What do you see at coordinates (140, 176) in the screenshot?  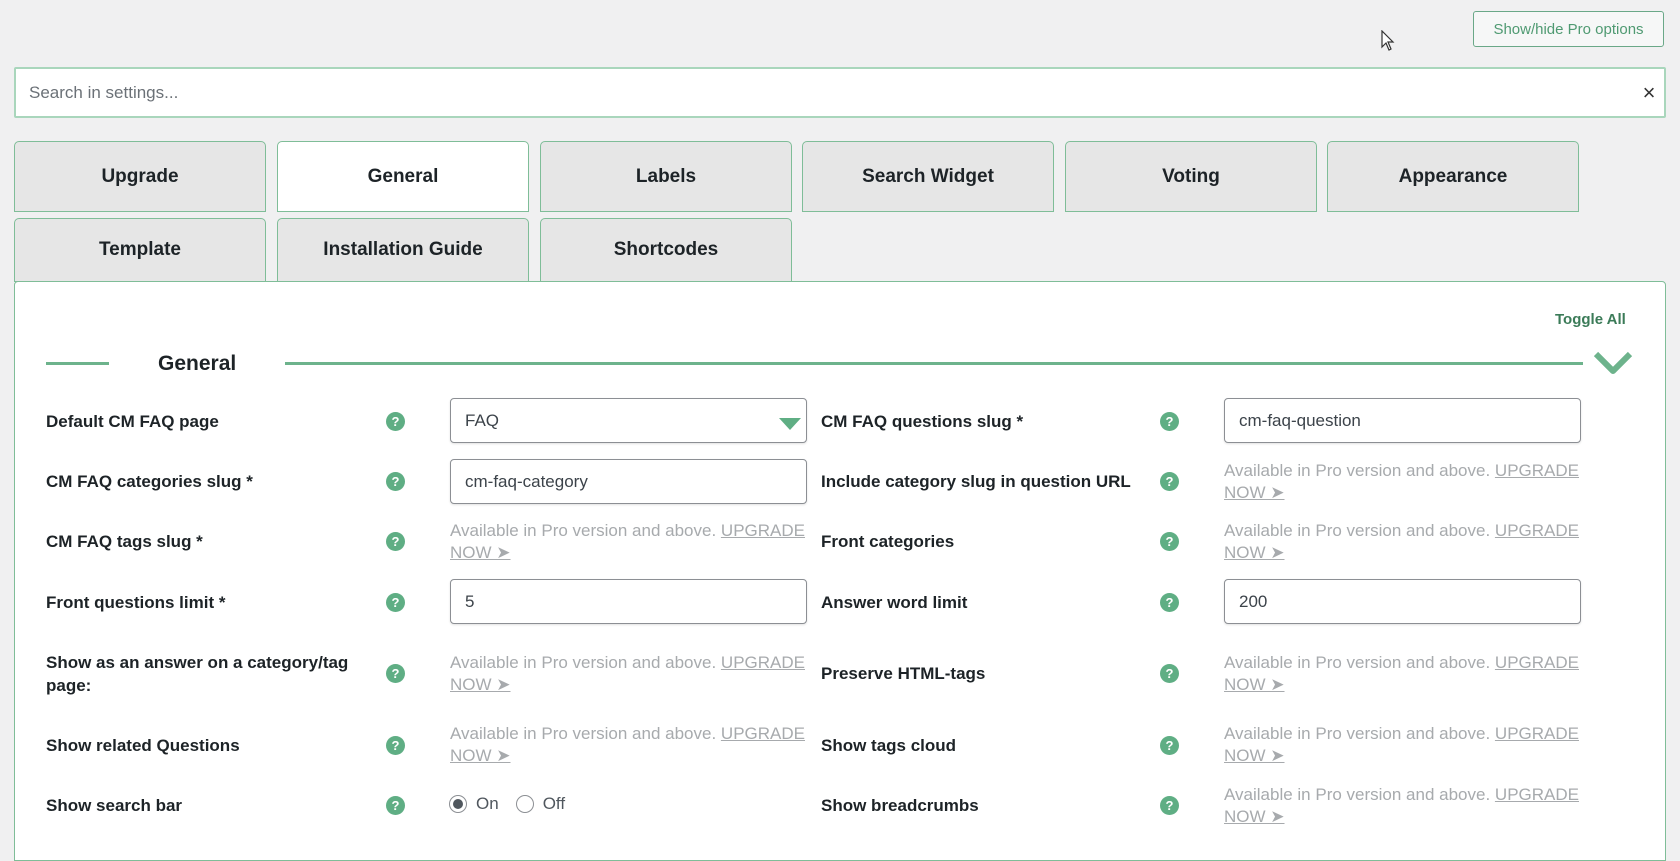 I see `tab-upgrade: Upgrade` at bounding box center [140, 176].